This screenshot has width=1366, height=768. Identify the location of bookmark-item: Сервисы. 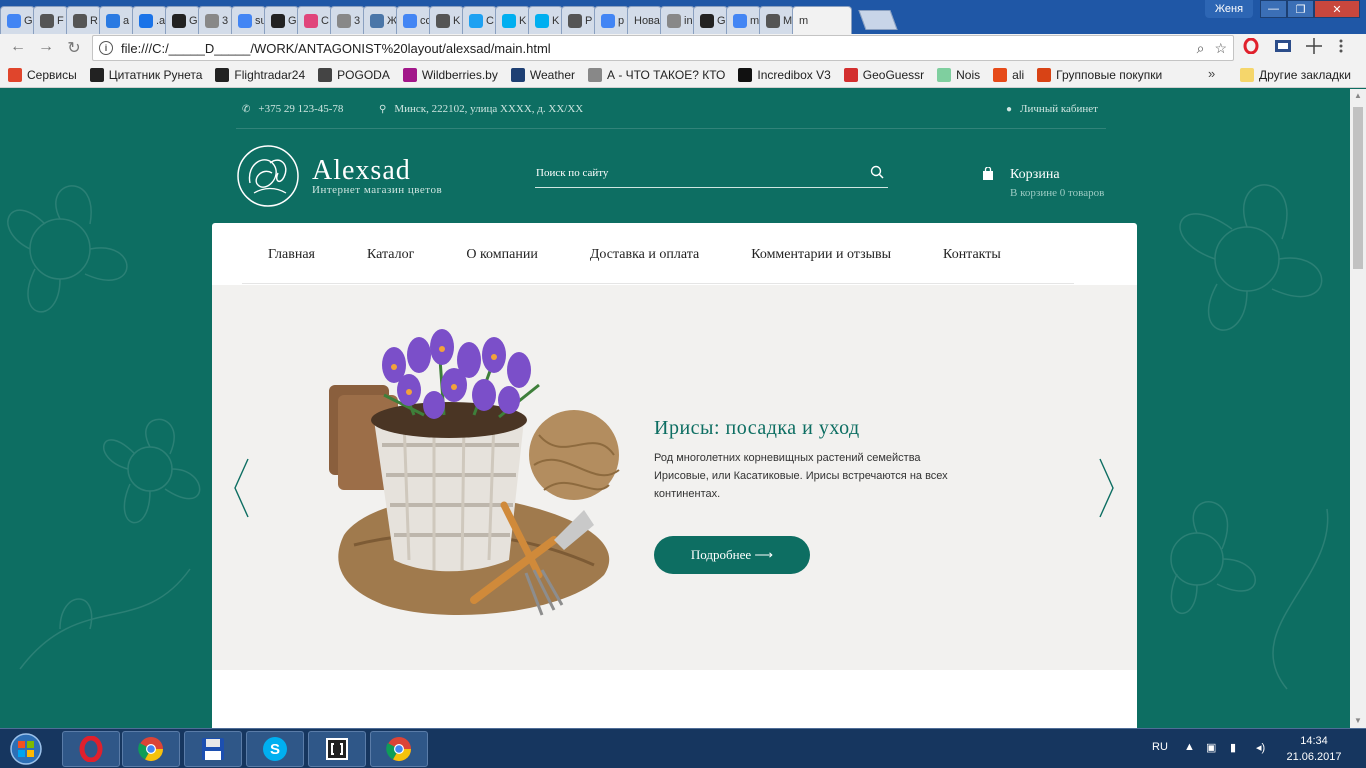
(42, 74).